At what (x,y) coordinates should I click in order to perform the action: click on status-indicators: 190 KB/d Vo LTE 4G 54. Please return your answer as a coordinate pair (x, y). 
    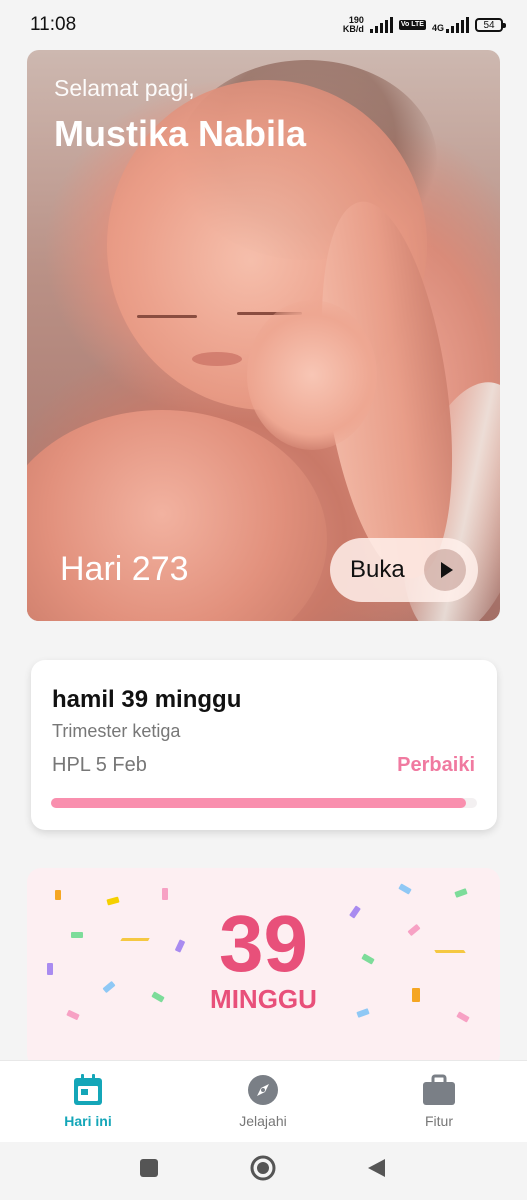
    Looking at the image, I should click on (424, 25).